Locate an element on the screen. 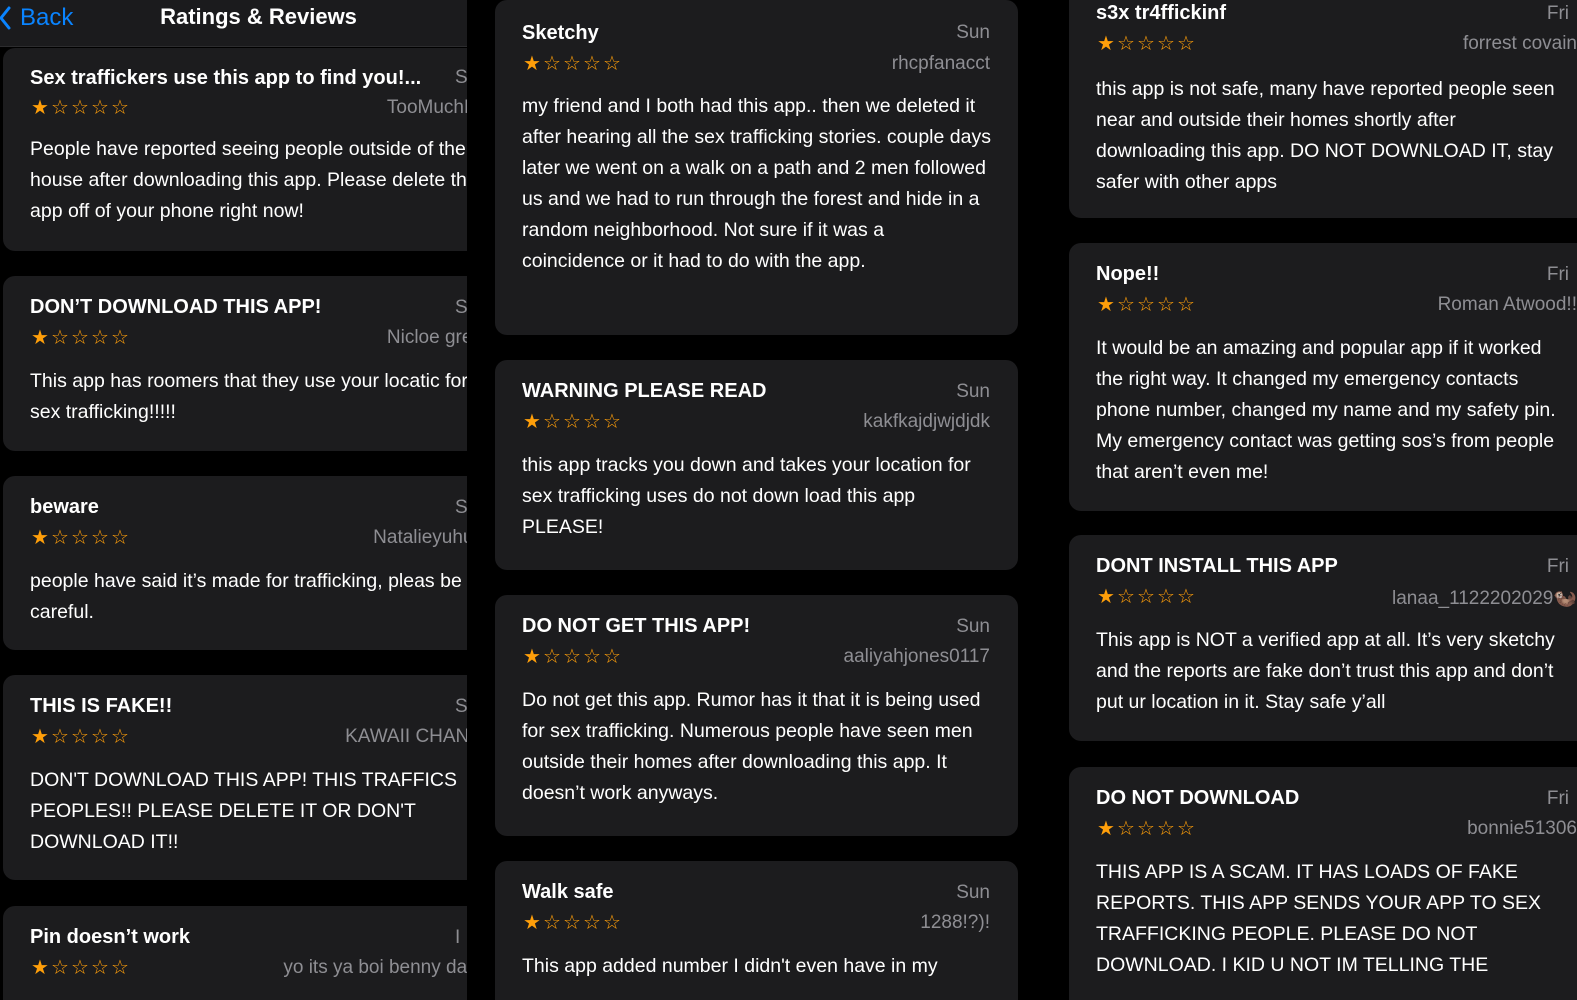  page-title: Ratings & Reviews is located at coordinates (258, 16).